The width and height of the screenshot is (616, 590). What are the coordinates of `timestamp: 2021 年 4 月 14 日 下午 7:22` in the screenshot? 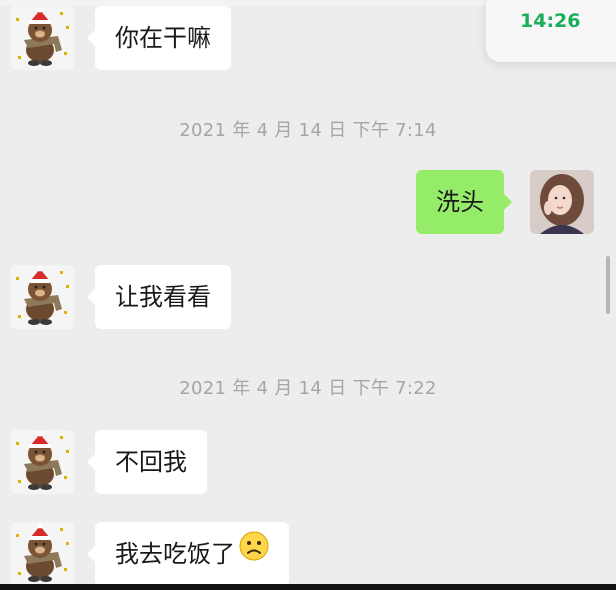 It's located at (308, 388).